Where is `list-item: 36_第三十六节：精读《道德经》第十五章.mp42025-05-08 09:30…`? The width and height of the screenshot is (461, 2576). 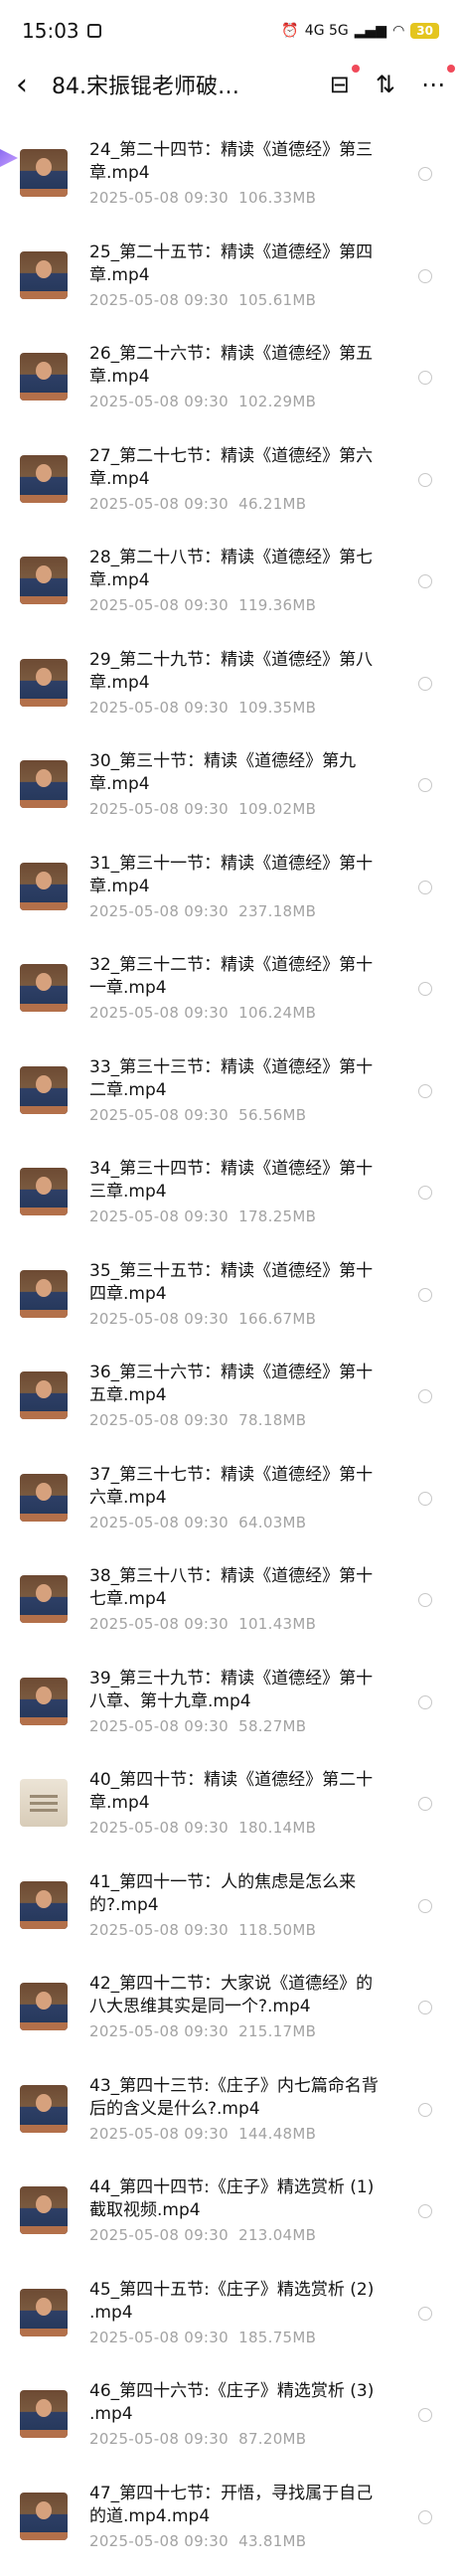 list-item: 36_第三十六节：精读《道德经》第十五章.mp42025-05-08 09:30… is located at coordinates (231, 1405).